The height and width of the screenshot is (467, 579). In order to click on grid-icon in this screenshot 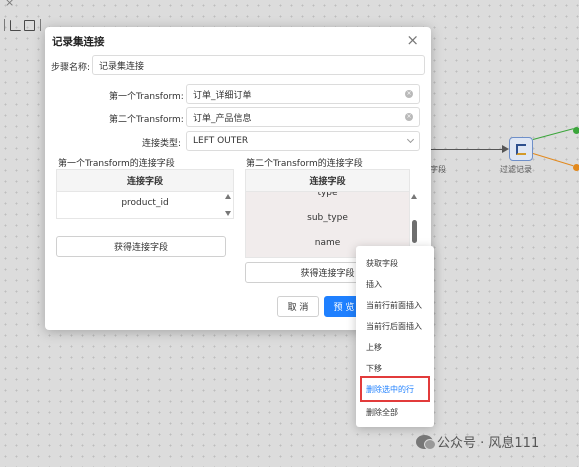, I will do `click(29, 25)`.